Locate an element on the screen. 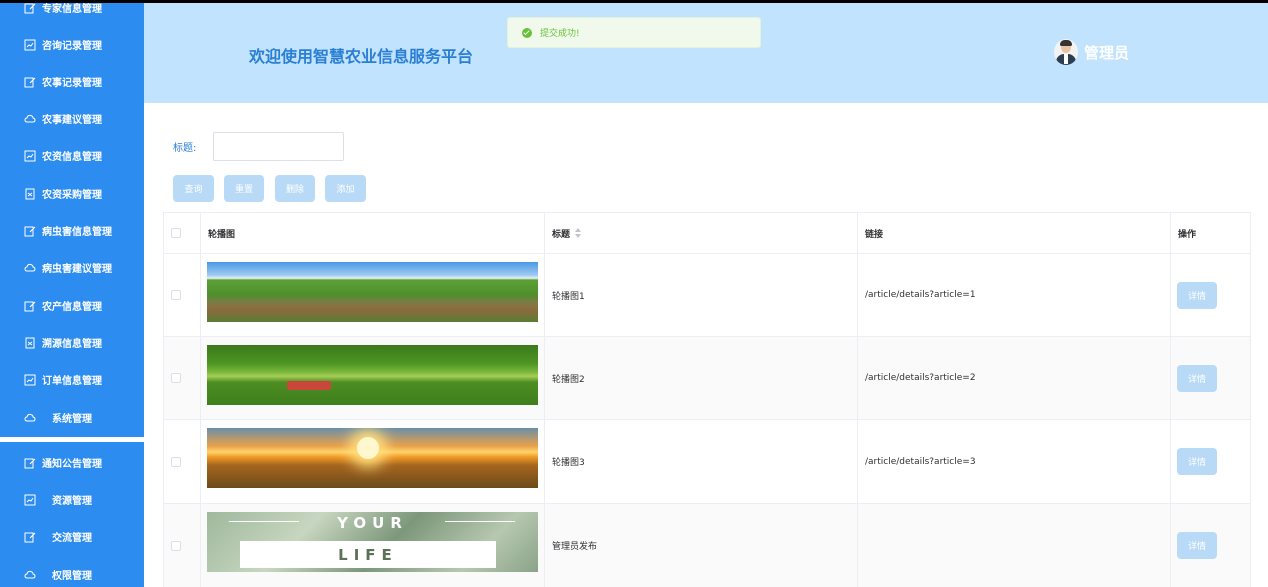  sidebar-item-label: 农事建议管理 is located at coordinates (72, 120).